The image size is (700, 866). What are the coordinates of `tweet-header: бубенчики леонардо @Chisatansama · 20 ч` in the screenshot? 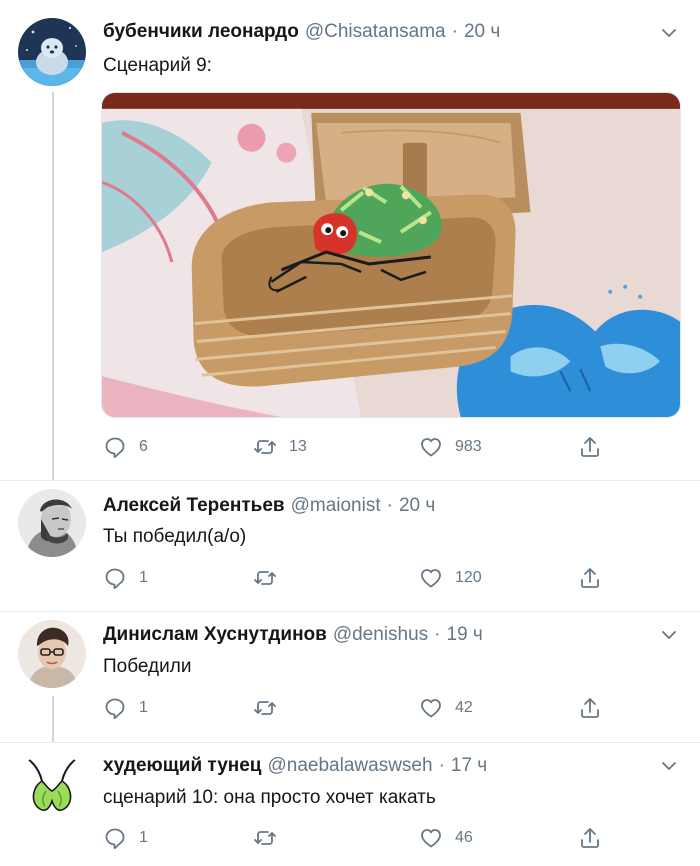 It's located at (301, 32).